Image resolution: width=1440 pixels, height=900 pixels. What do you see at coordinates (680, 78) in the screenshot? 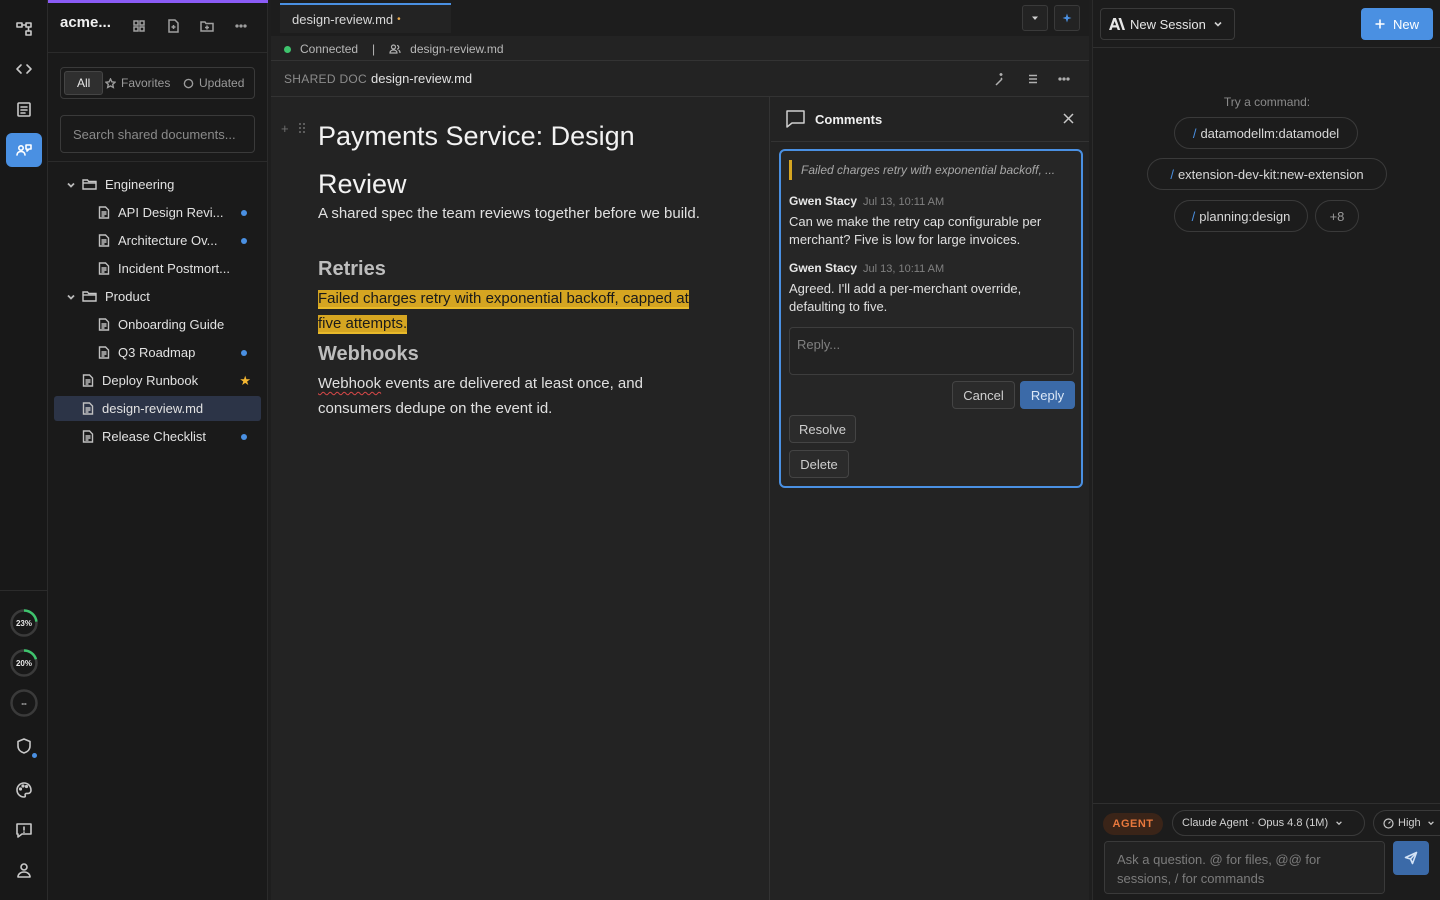
I see `document-header: SHARED DOC design-review.md` at bounding box center [680, 78].